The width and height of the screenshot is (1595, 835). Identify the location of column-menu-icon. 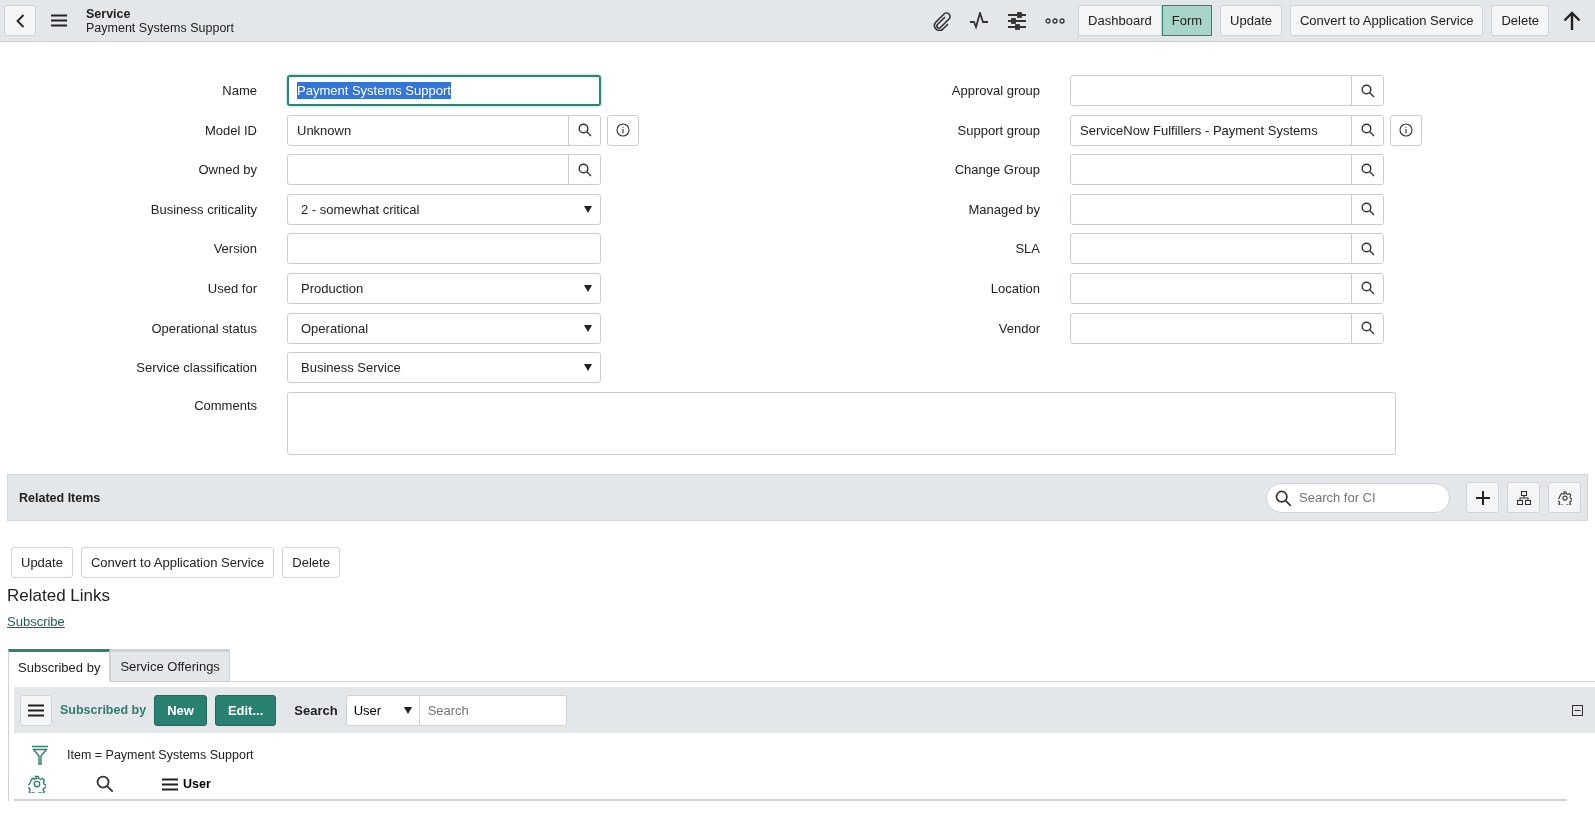
(170, 784).